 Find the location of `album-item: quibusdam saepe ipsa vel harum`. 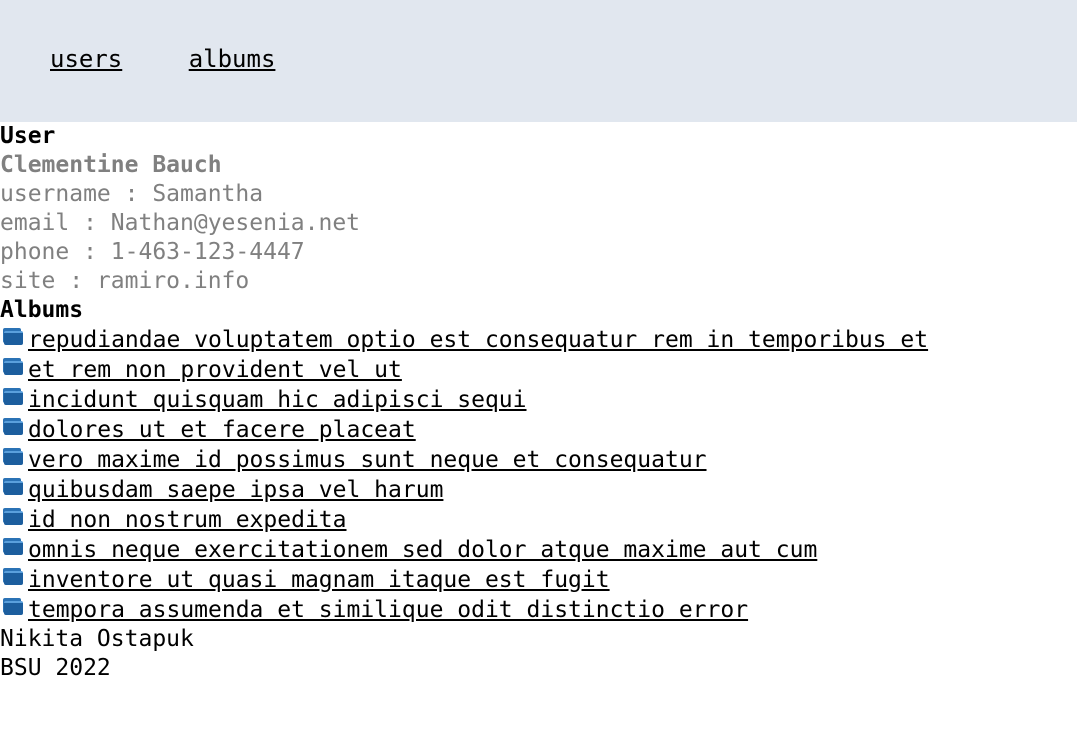

album-item: quibusdam saepe ipsa vel harum is located at coordinates (538, 490).